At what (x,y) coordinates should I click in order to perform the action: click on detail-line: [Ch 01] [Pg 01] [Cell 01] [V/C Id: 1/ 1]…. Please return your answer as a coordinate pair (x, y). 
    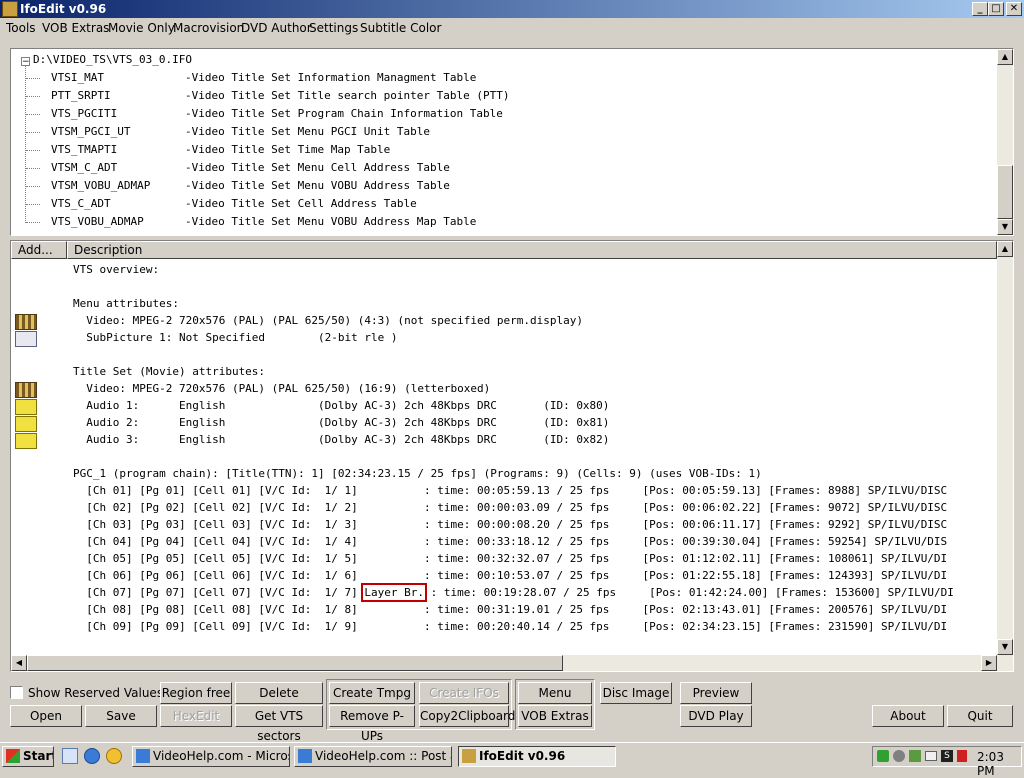
    Looking at the image, I should click on (510, 490).